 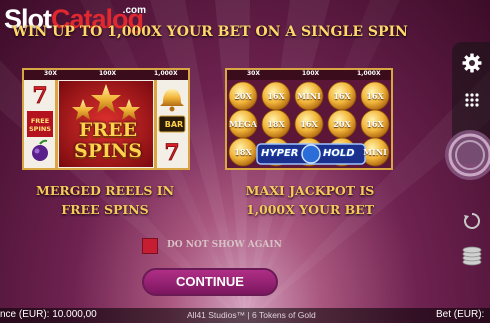 What do you see at coordinates (224, 245) in the screenshot?
I see `do-not-show-label: DO NOT SHOW AGAIN` at bounding box center [224, 245].